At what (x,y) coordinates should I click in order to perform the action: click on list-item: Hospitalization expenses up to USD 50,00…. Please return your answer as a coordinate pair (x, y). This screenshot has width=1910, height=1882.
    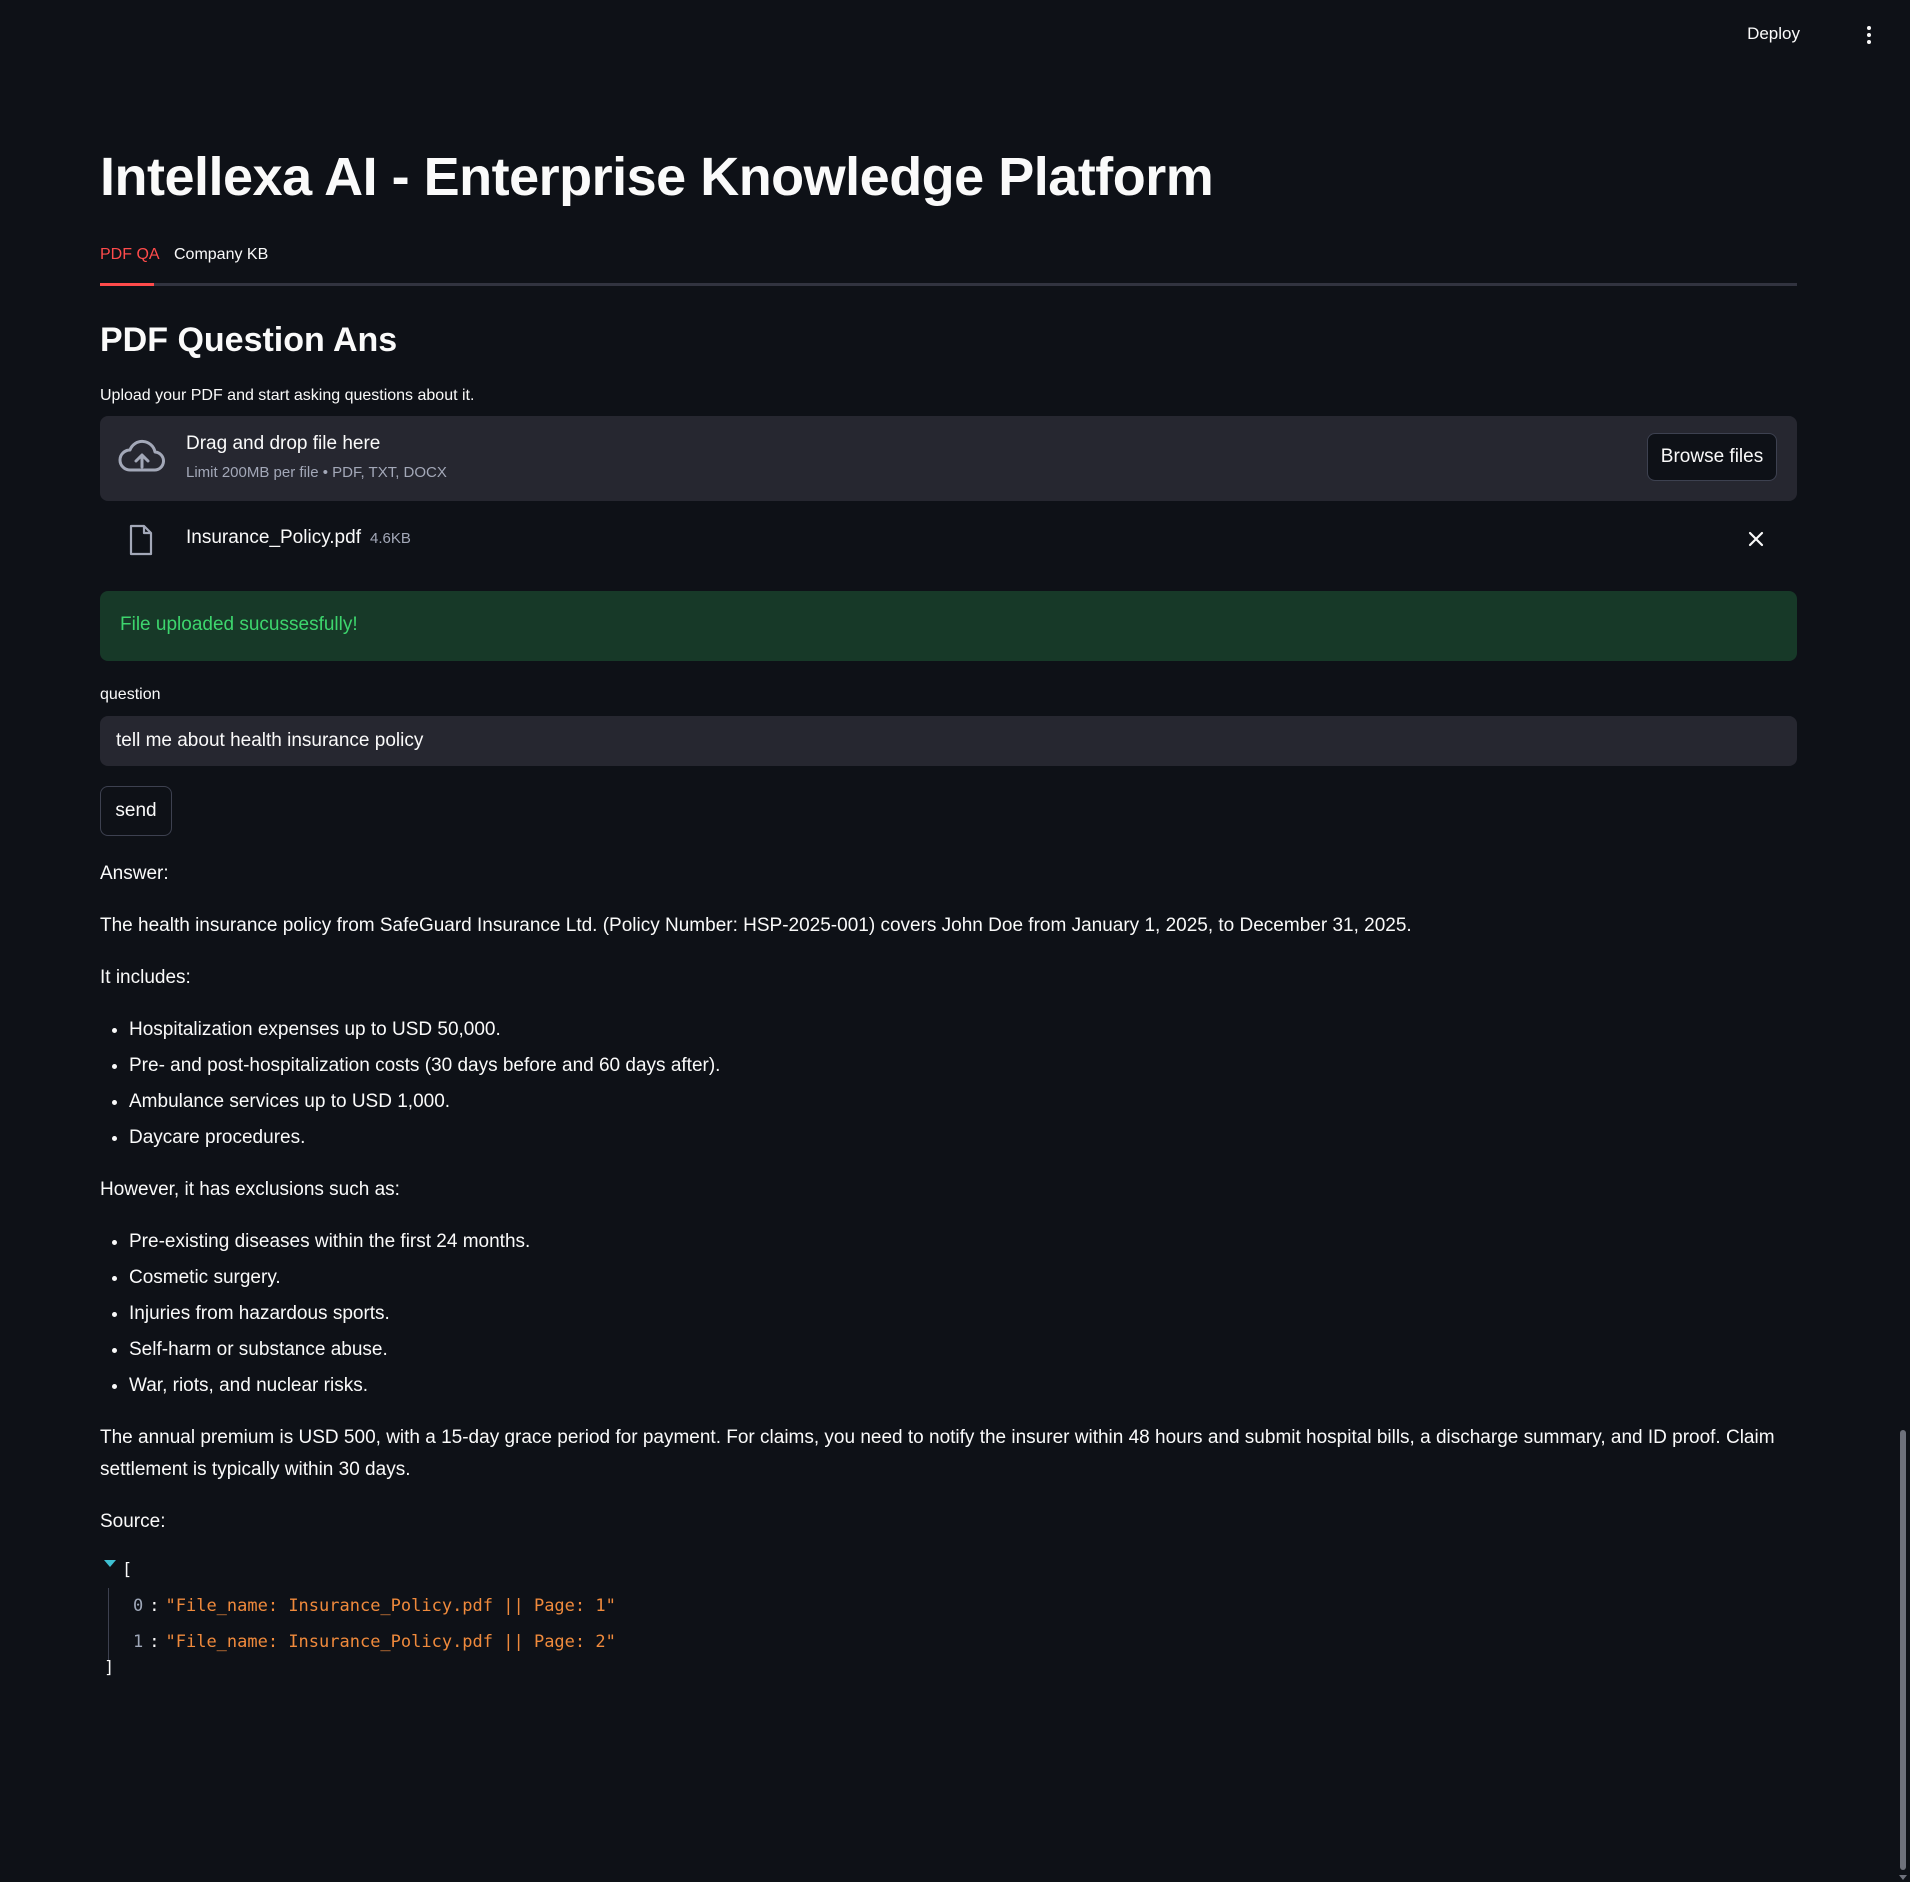
    Looking at the image, I should click on (963, 1030).